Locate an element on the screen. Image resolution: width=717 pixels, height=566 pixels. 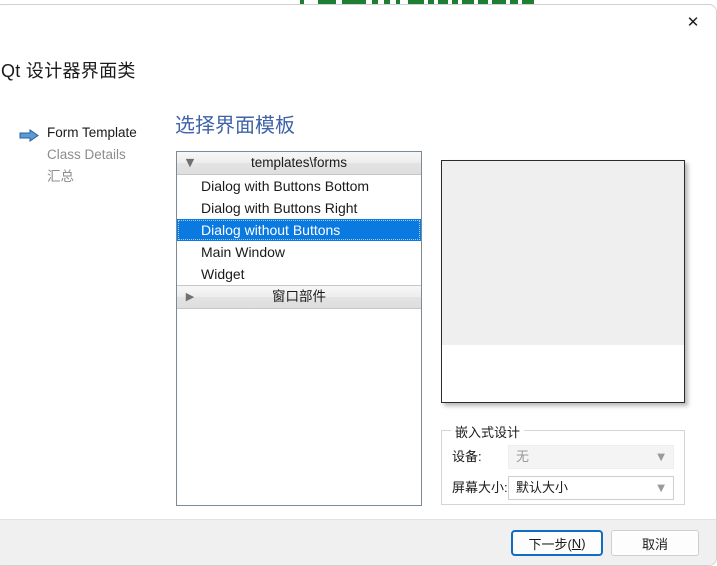
device-select-value: 无 is located at coordinates (523, 456).